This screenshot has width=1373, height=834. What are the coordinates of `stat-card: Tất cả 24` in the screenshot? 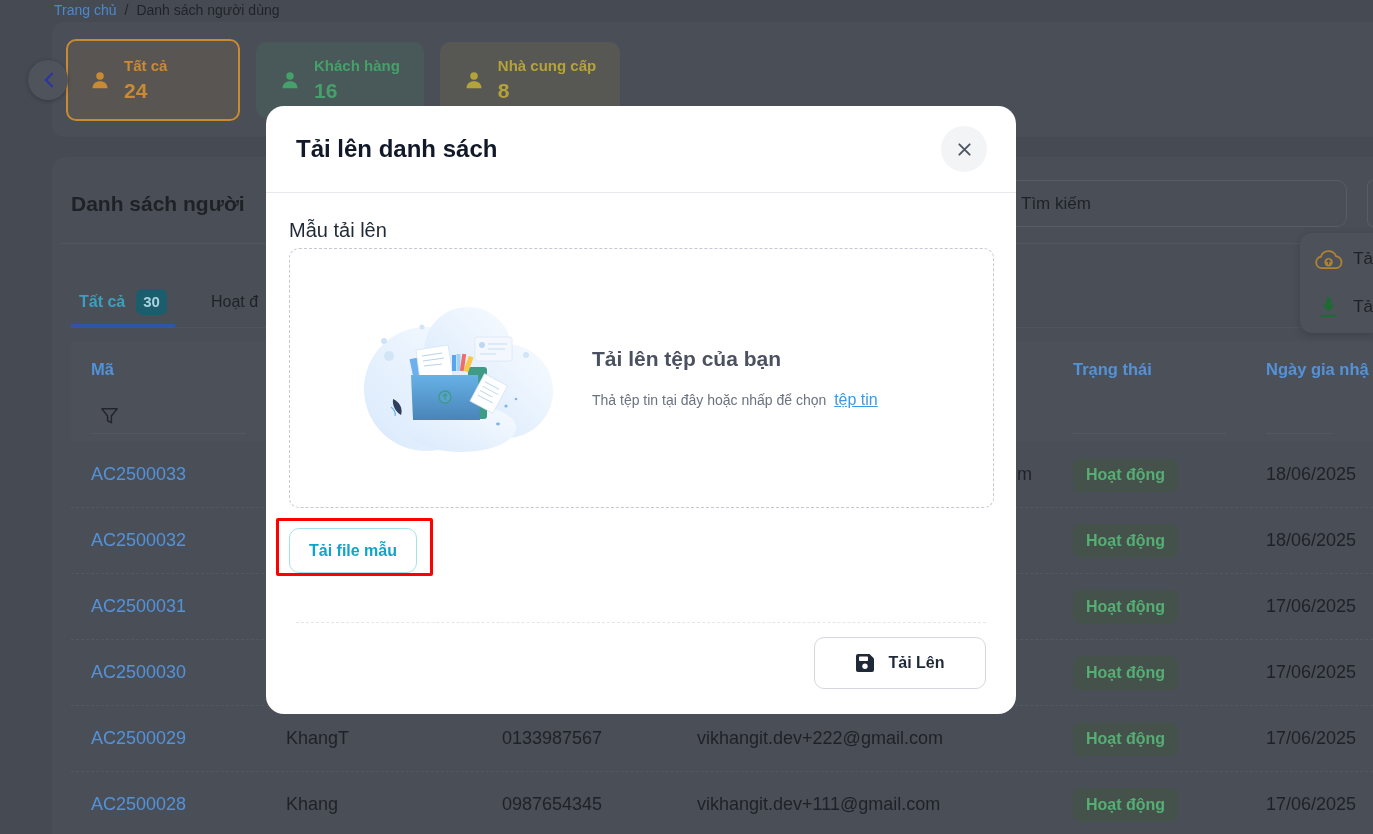 It's located at (153, 79).